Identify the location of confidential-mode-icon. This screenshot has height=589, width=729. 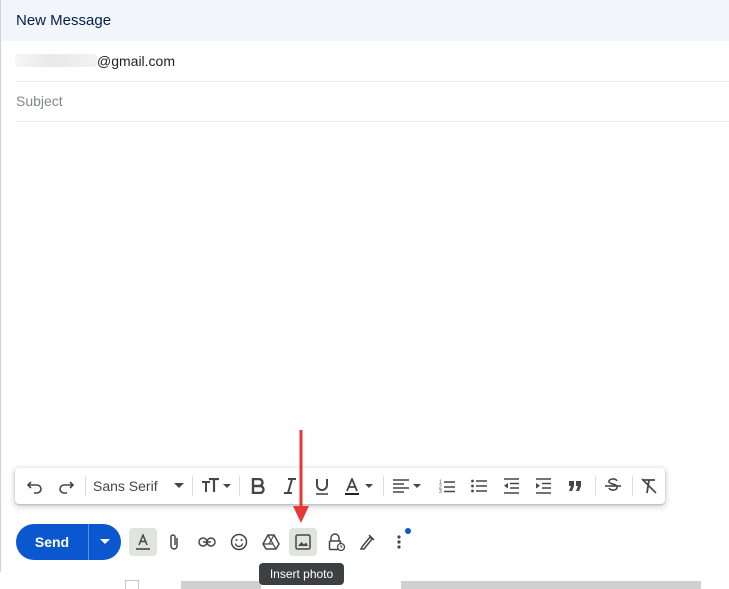
(336, 542).